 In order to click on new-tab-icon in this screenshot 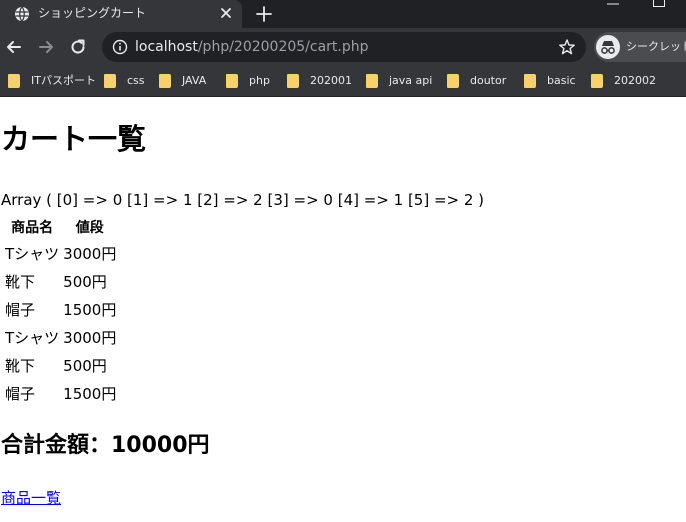, I will do `click(264, 14)`.